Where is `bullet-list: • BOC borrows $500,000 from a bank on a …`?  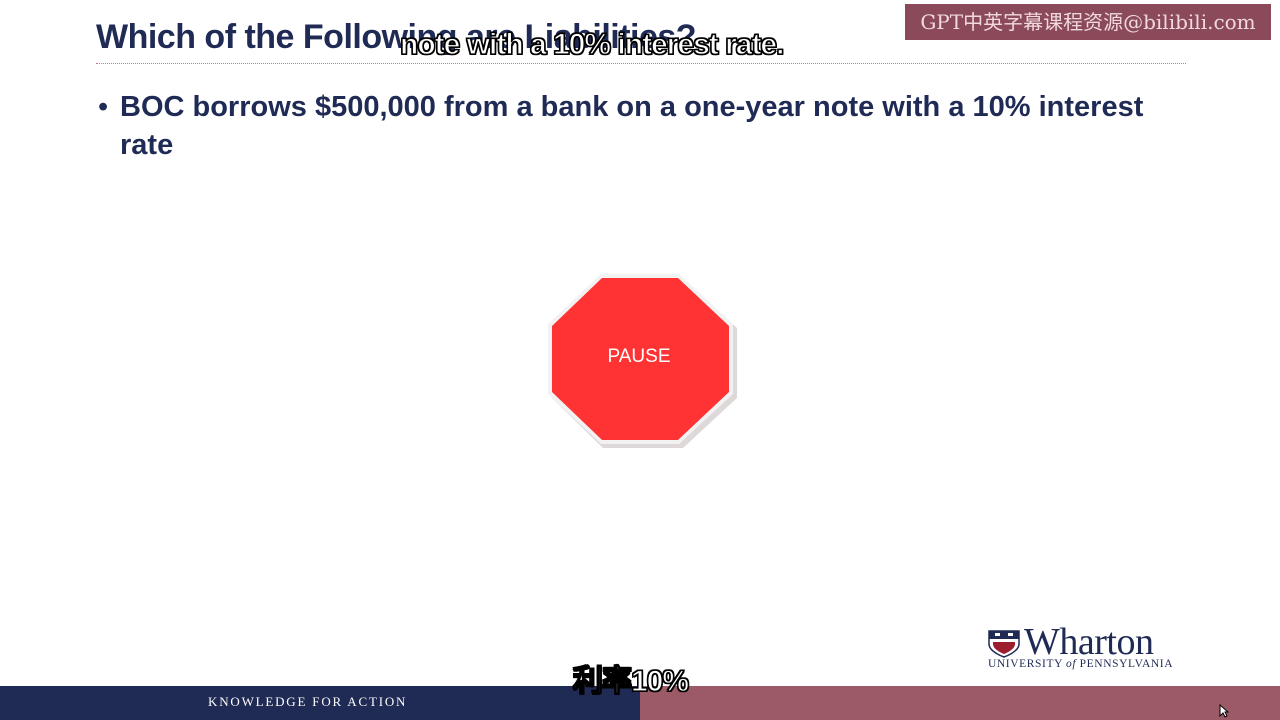 bullet-list: • BOC borrows $500,000 from a bank on a … is located at coordinates (626, 126).